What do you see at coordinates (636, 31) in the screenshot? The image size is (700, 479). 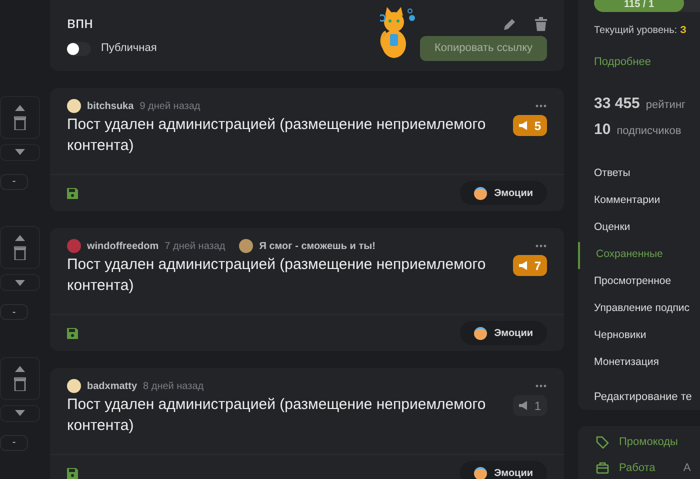 I see `level-label: Текущий уровень:` at bounding box center [636, 31].